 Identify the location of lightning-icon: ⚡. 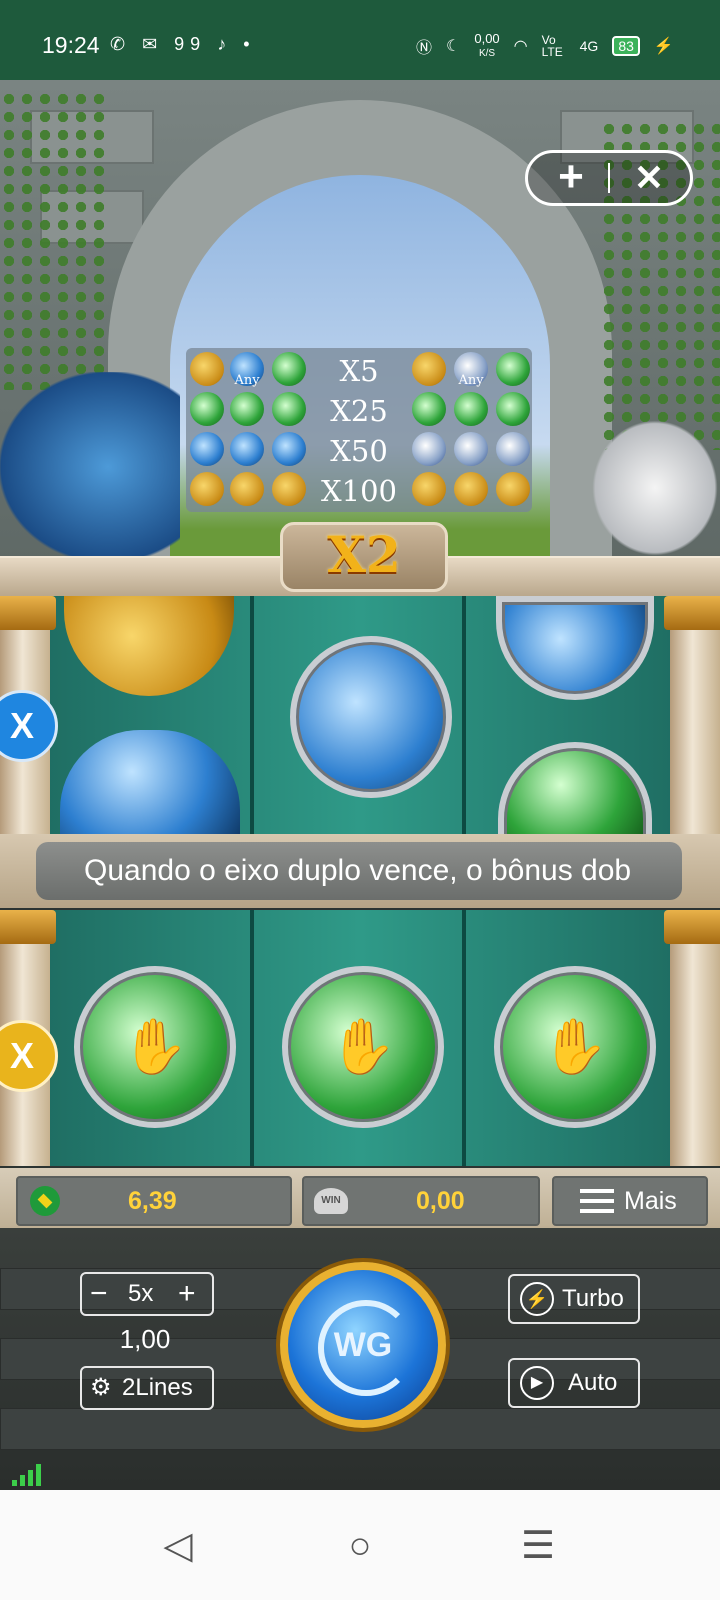
(537, 1299).